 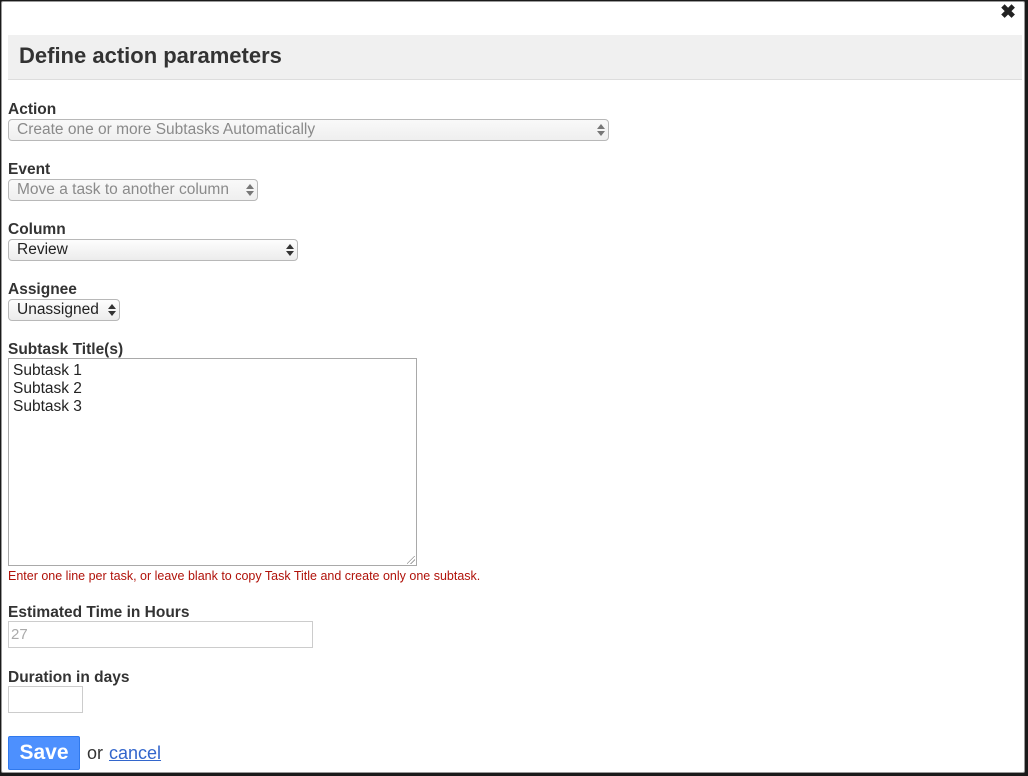 I want to click on column-field: Column, so click(x=37, y=230).